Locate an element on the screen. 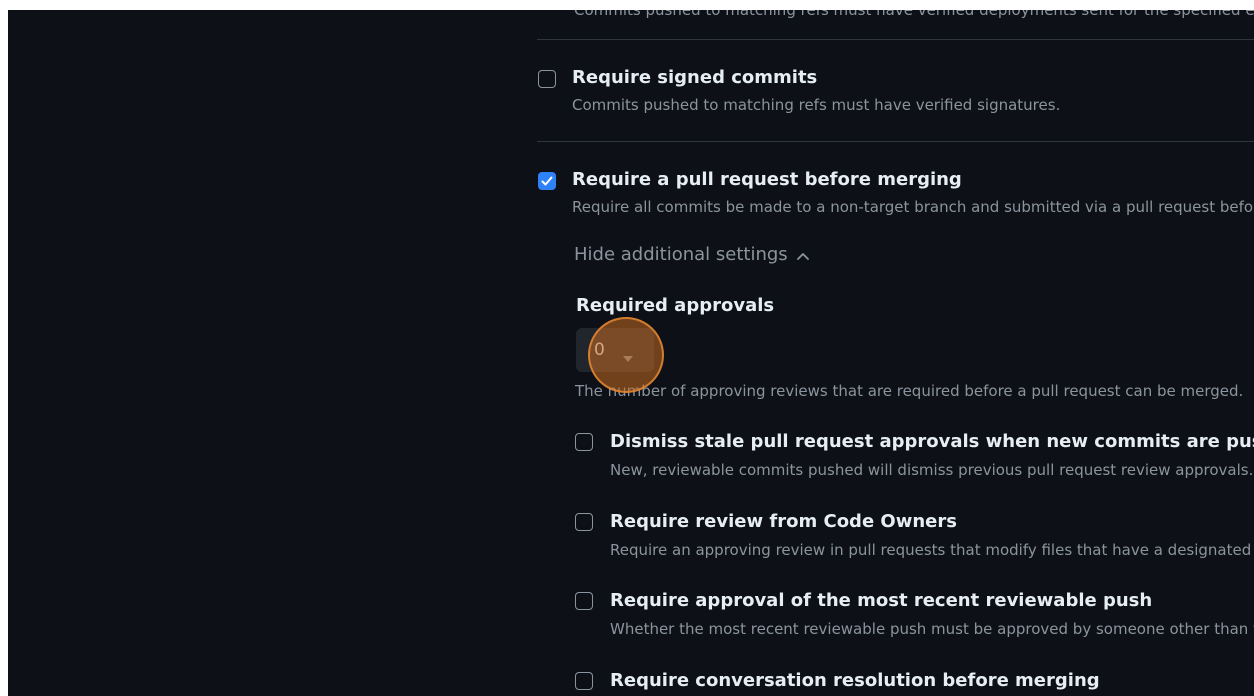 This screenshot has height=696, width=1254. toggle-label: Hide additional settings is located at coordinates (681, 254).